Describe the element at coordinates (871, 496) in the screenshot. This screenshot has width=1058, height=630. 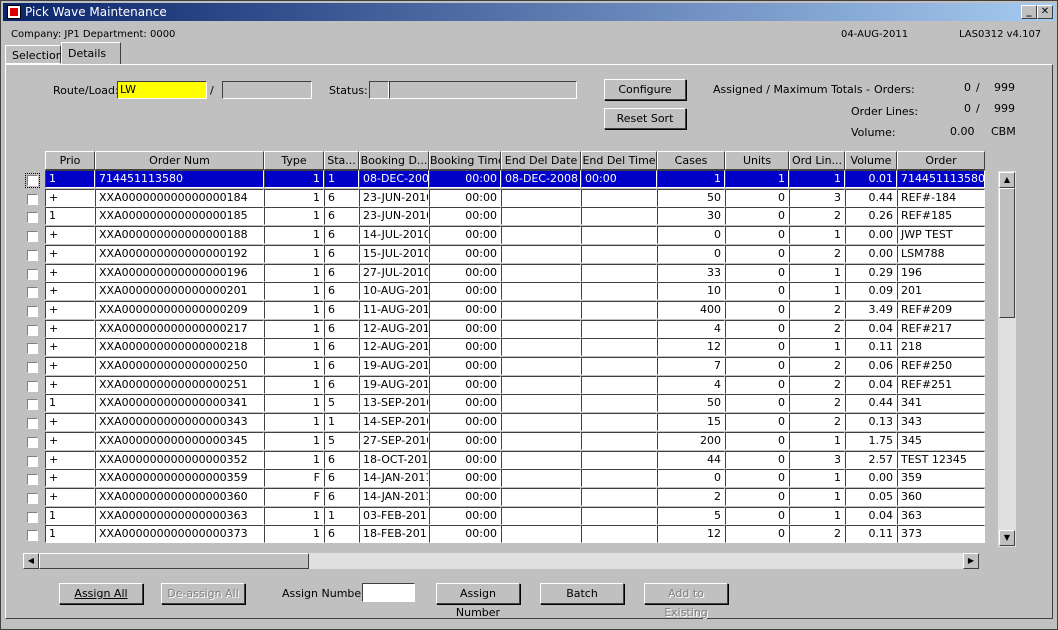
I see `table-cell: 0.05` at that location.